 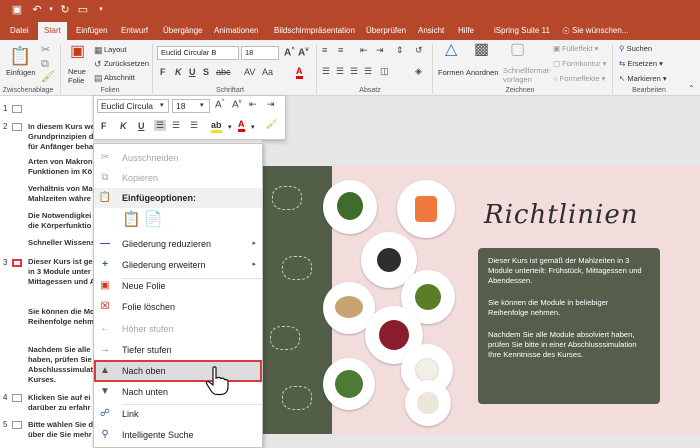 What do you see at coordinates (451, 72) in the screenshot?
I see `shapes-button: Formen` at bounding box center [451, 72].